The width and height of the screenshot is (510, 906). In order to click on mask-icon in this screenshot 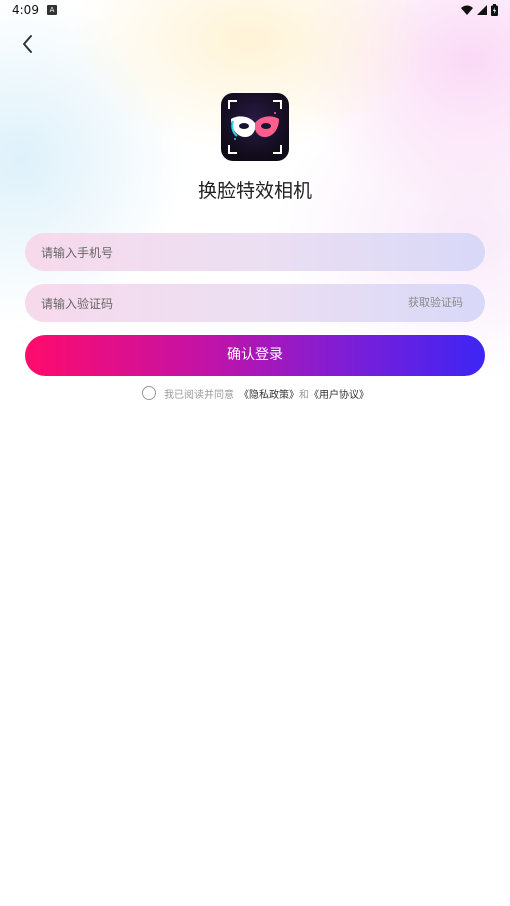, I will do `click(255, 127)`.